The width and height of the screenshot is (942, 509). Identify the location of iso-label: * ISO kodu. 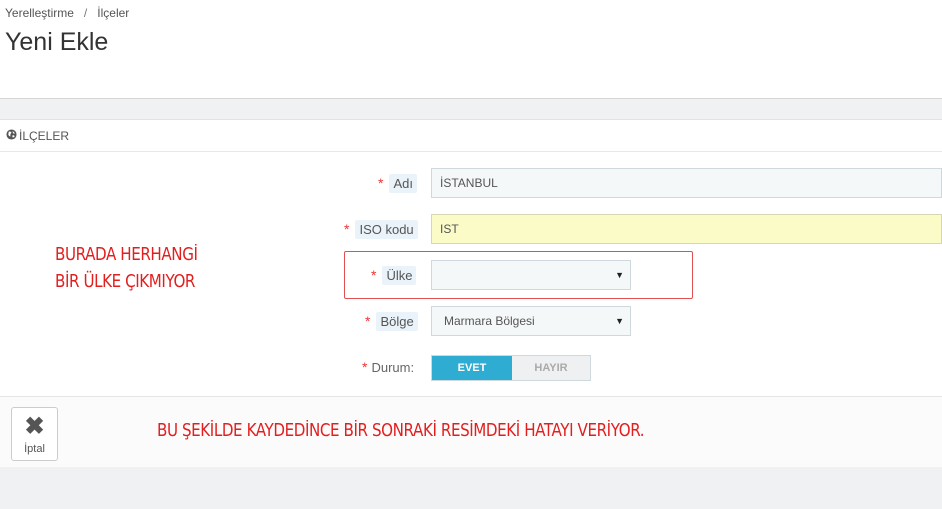
(381, 229).